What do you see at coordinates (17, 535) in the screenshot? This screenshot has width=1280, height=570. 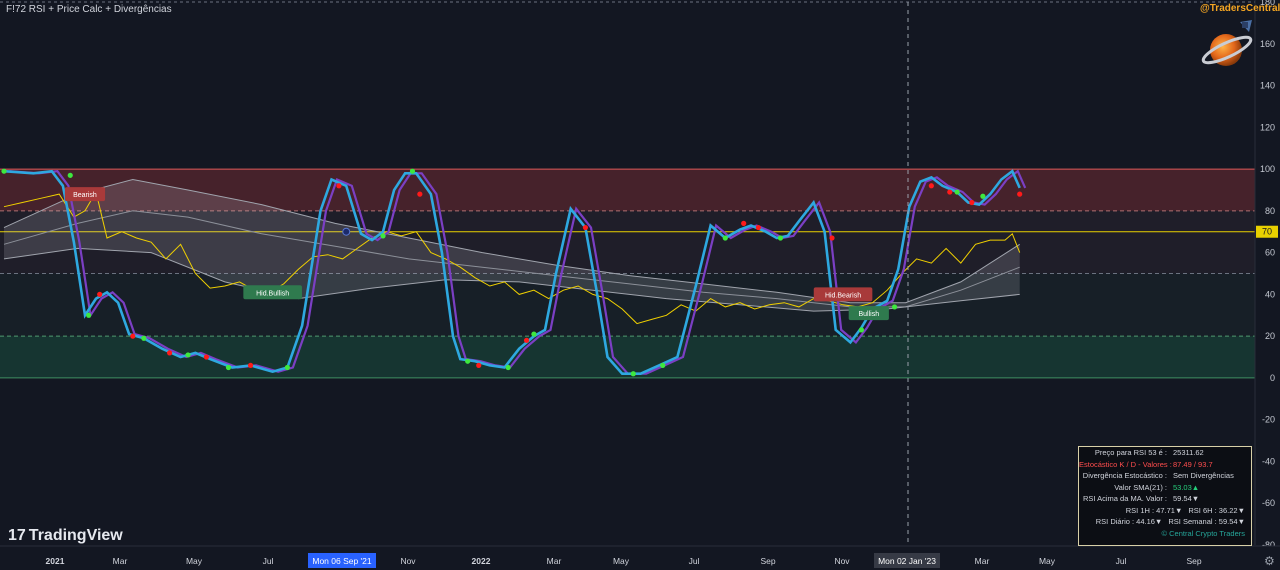 I see `tradingview-logo-glyph: 17` at bounding box center [17, 535].